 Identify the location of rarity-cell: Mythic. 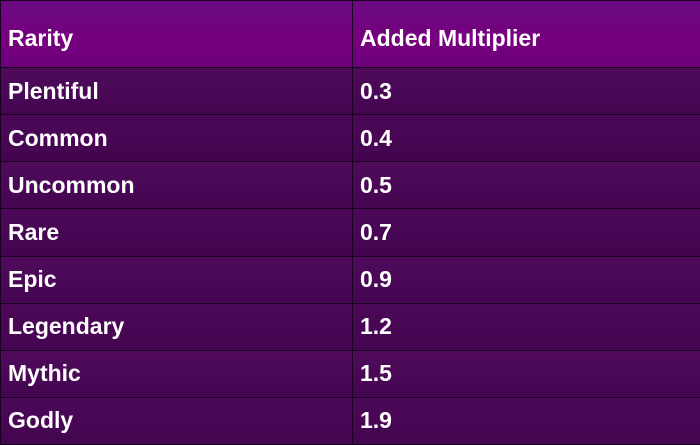
(176, 373).